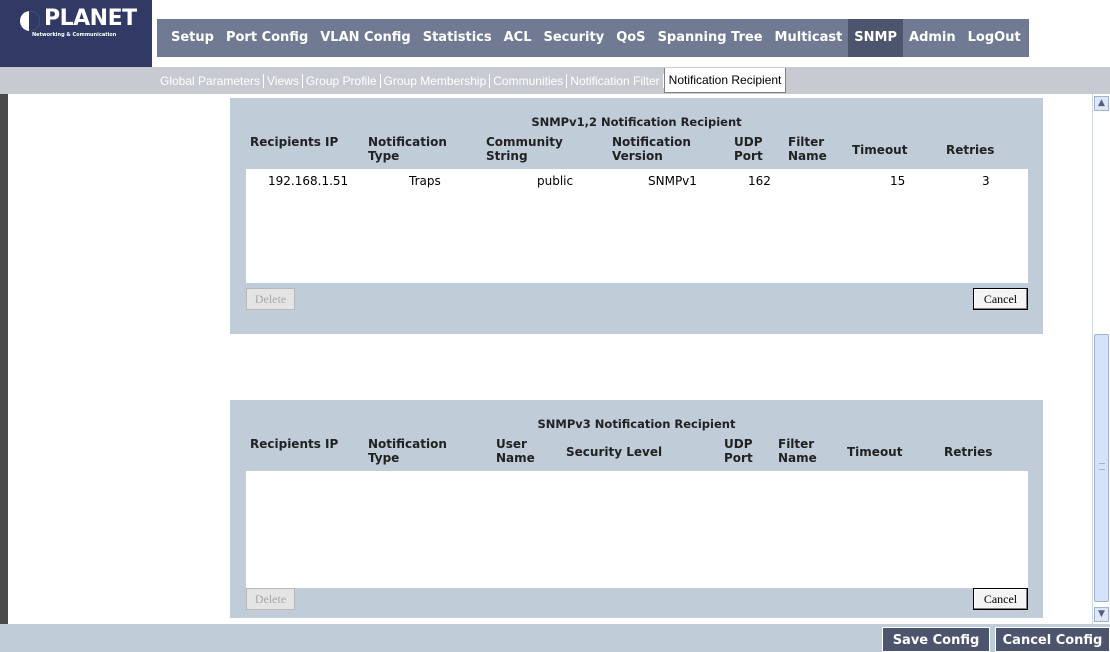 The width and height of the screenshot is (1110, 652). Describe the element at coordinates (308, 181) in the screenshot. I see `cell-recipients-ip: 192.168.1.51` at that location.